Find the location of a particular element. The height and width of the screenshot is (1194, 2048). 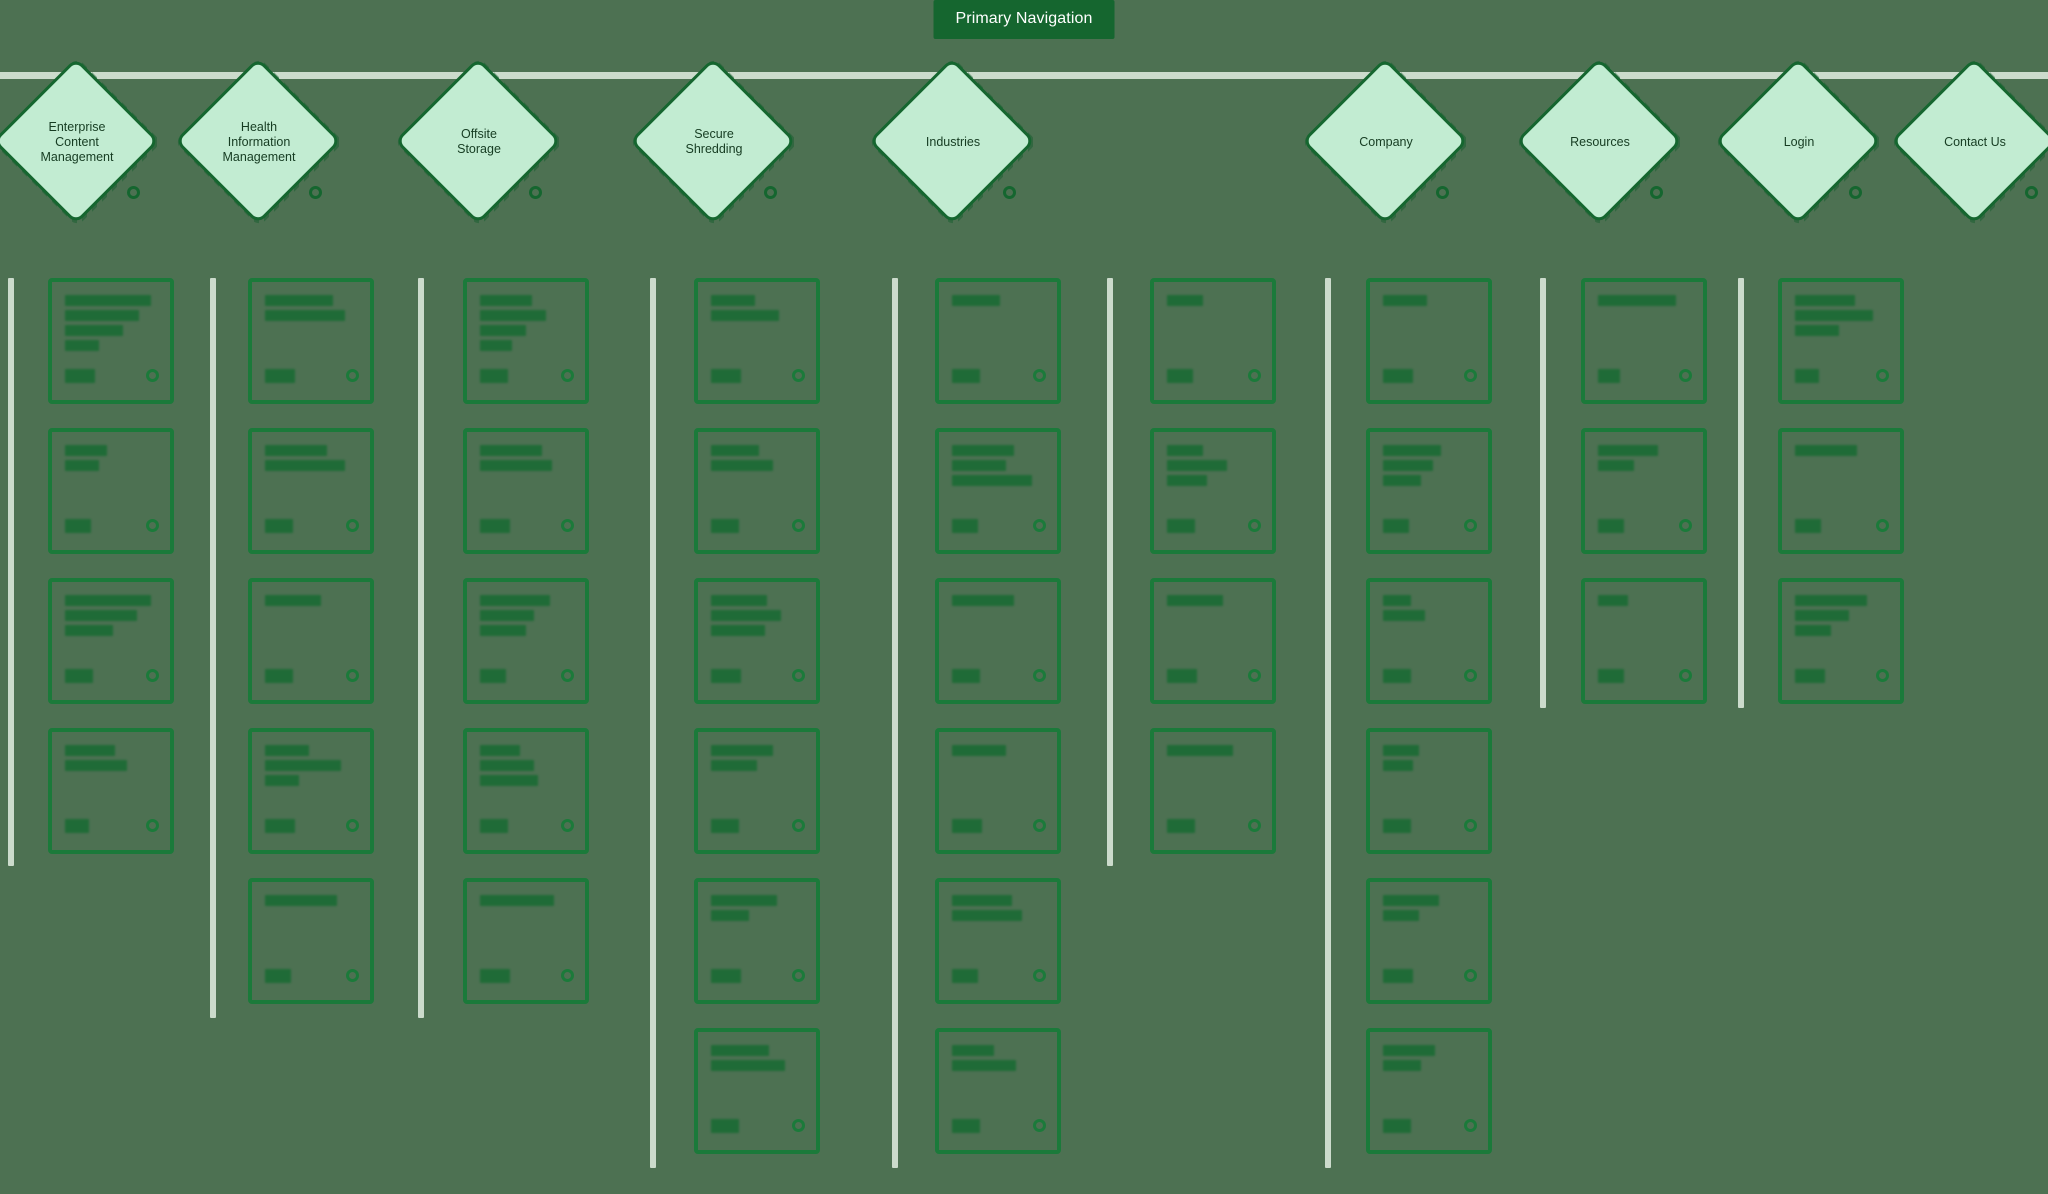

nav-node-ecm: Enterprise Content Management is located at coordinates (81, 142).